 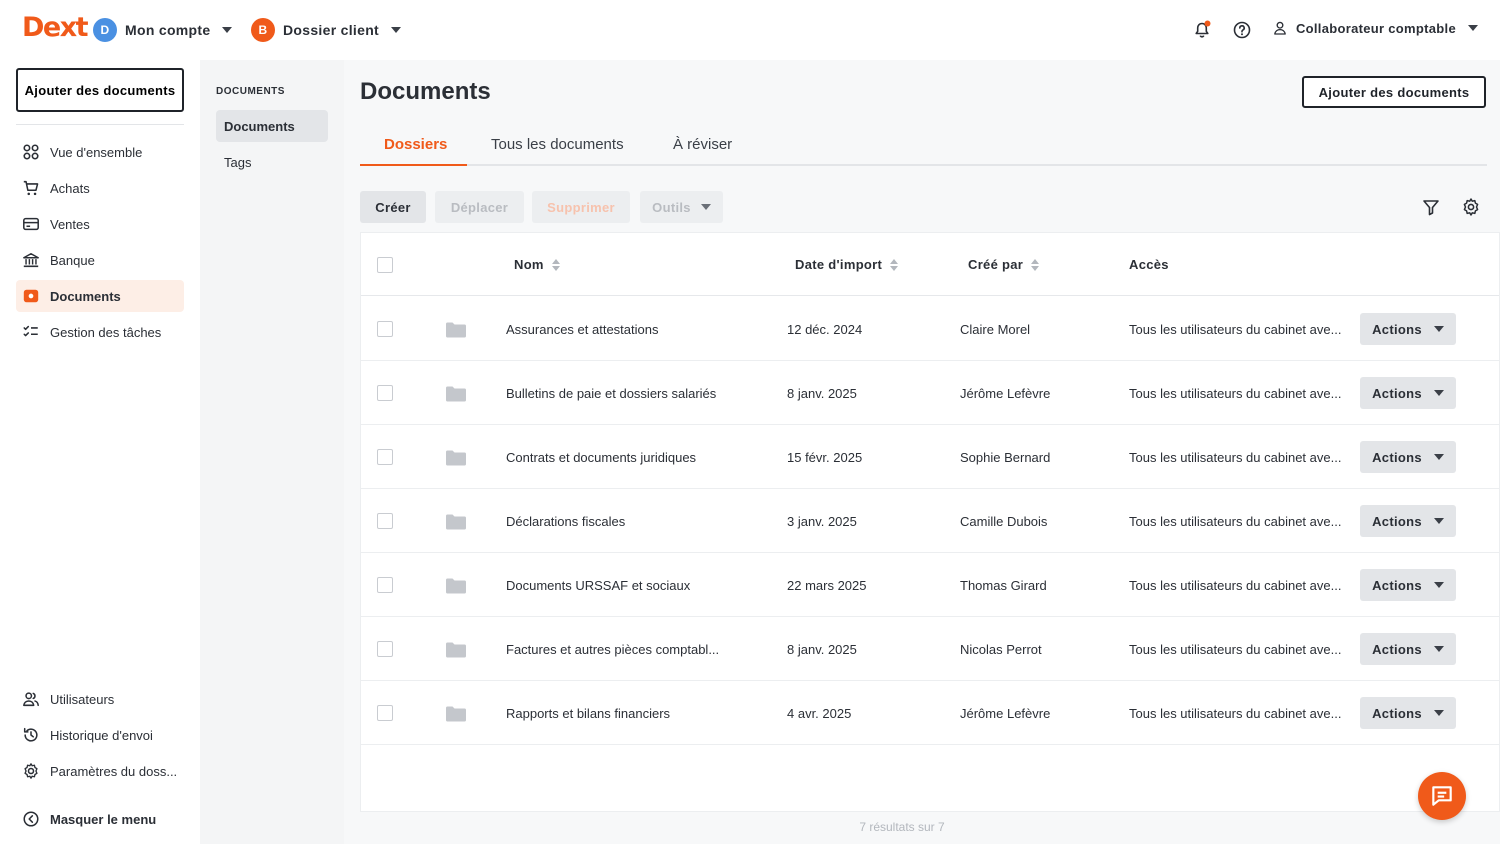 What do you see at coordinates (702, 144) in the screenshot?
I see `tab-to-review: À réviser` at bounding box center [702, 144].